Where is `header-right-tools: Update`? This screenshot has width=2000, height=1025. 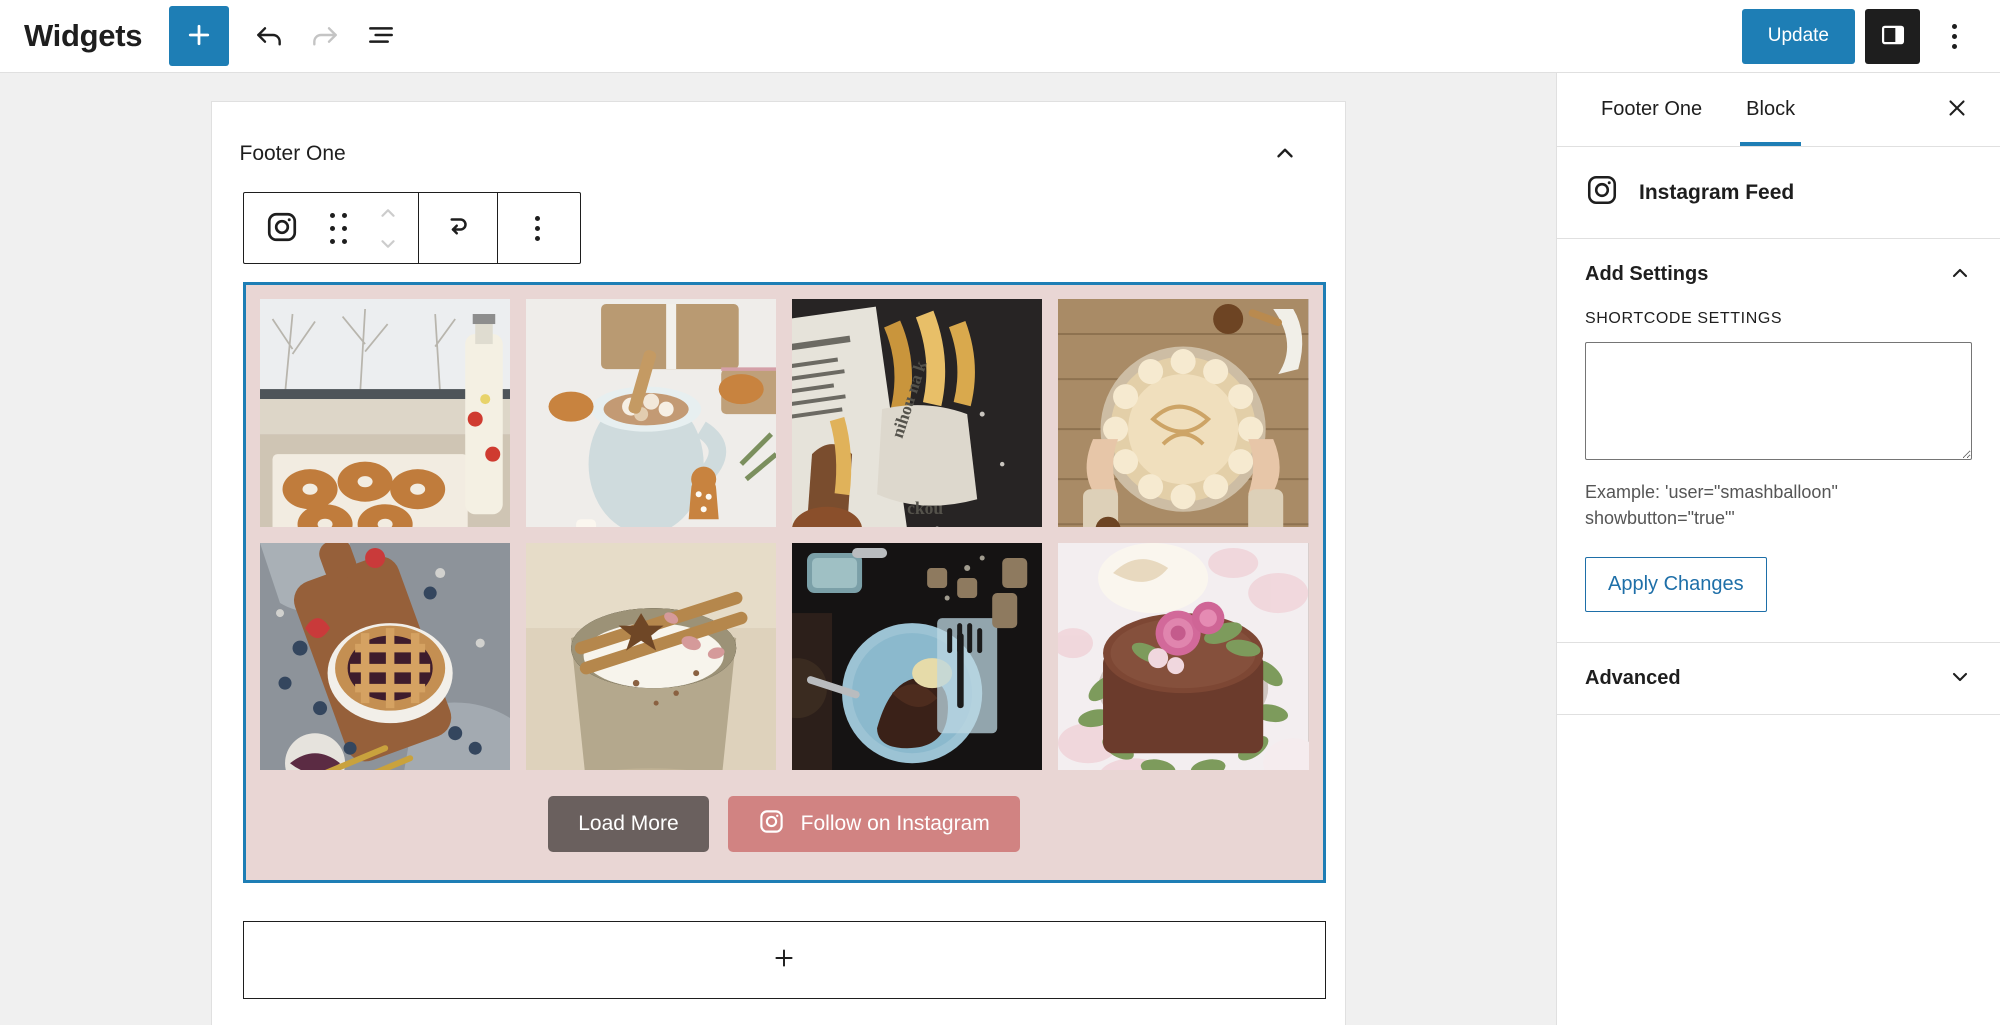
header-right-tools: Update is located at coordinates (1859, 36).